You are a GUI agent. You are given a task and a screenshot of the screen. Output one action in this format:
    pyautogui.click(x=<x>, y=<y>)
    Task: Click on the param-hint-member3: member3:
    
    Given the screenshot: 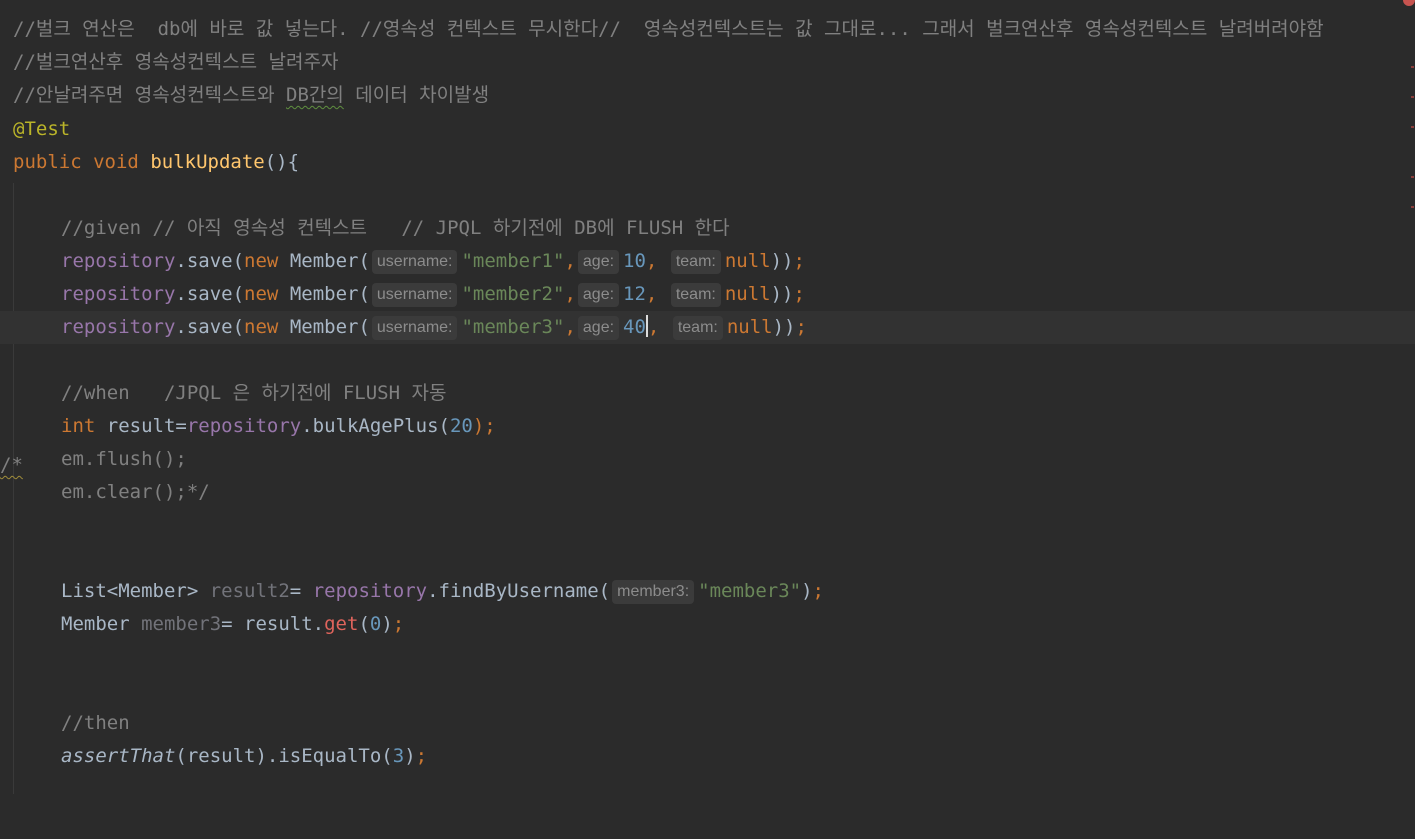 What is the action you would take?
    pyautogui.click(x=653, y=592)
    